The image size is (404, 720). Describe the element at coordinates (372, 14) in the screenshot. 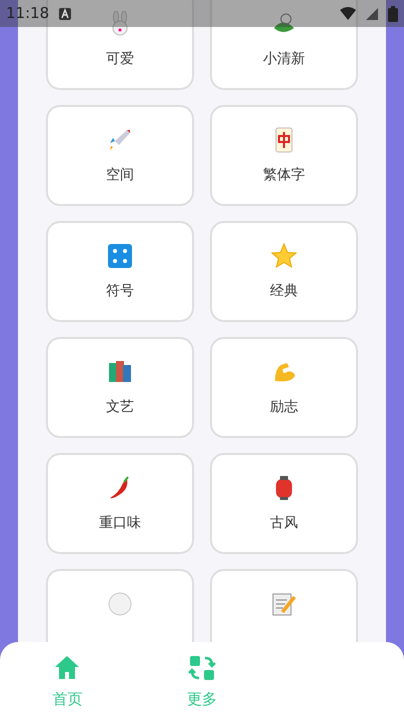

I see `signal-icon` at that location.